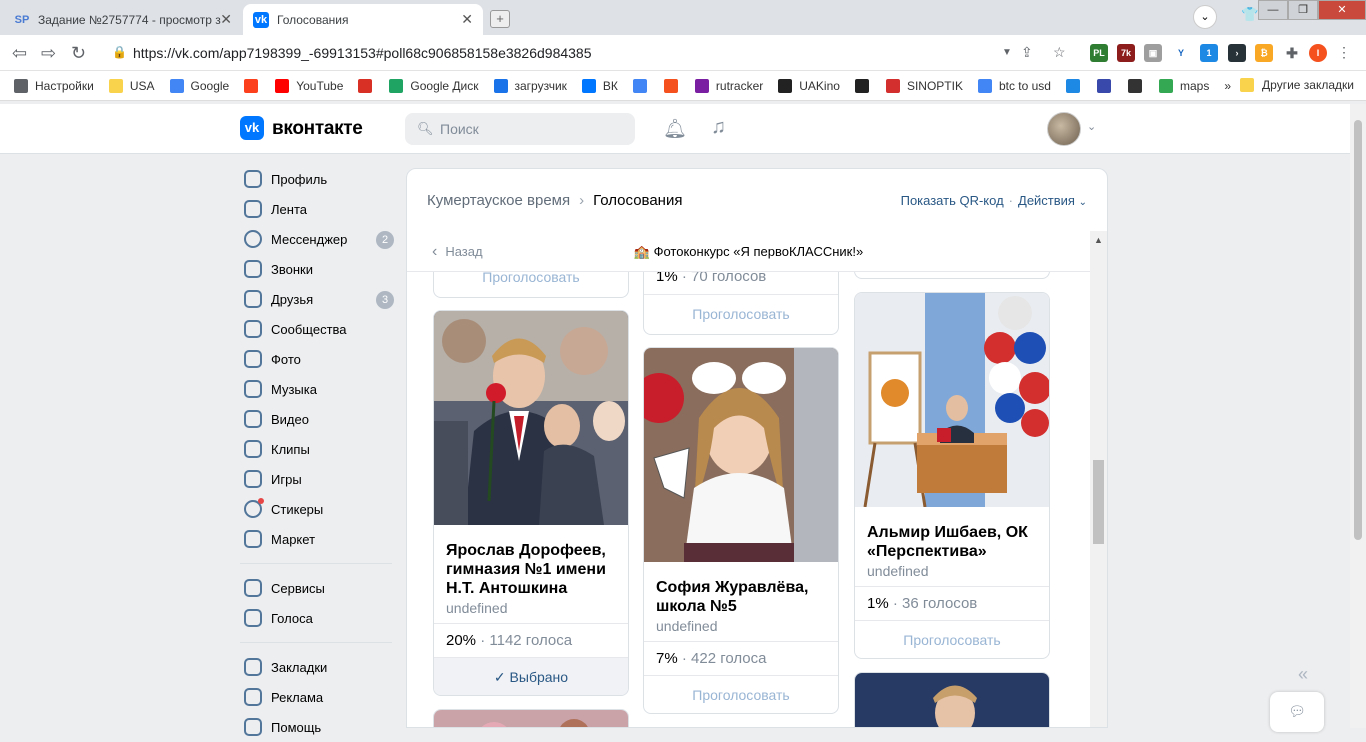  What do you see at coordinates (952, 200) in the screenshot?
I see `show-qr-link: Показать QR-код` at bounding box center [952, 200].